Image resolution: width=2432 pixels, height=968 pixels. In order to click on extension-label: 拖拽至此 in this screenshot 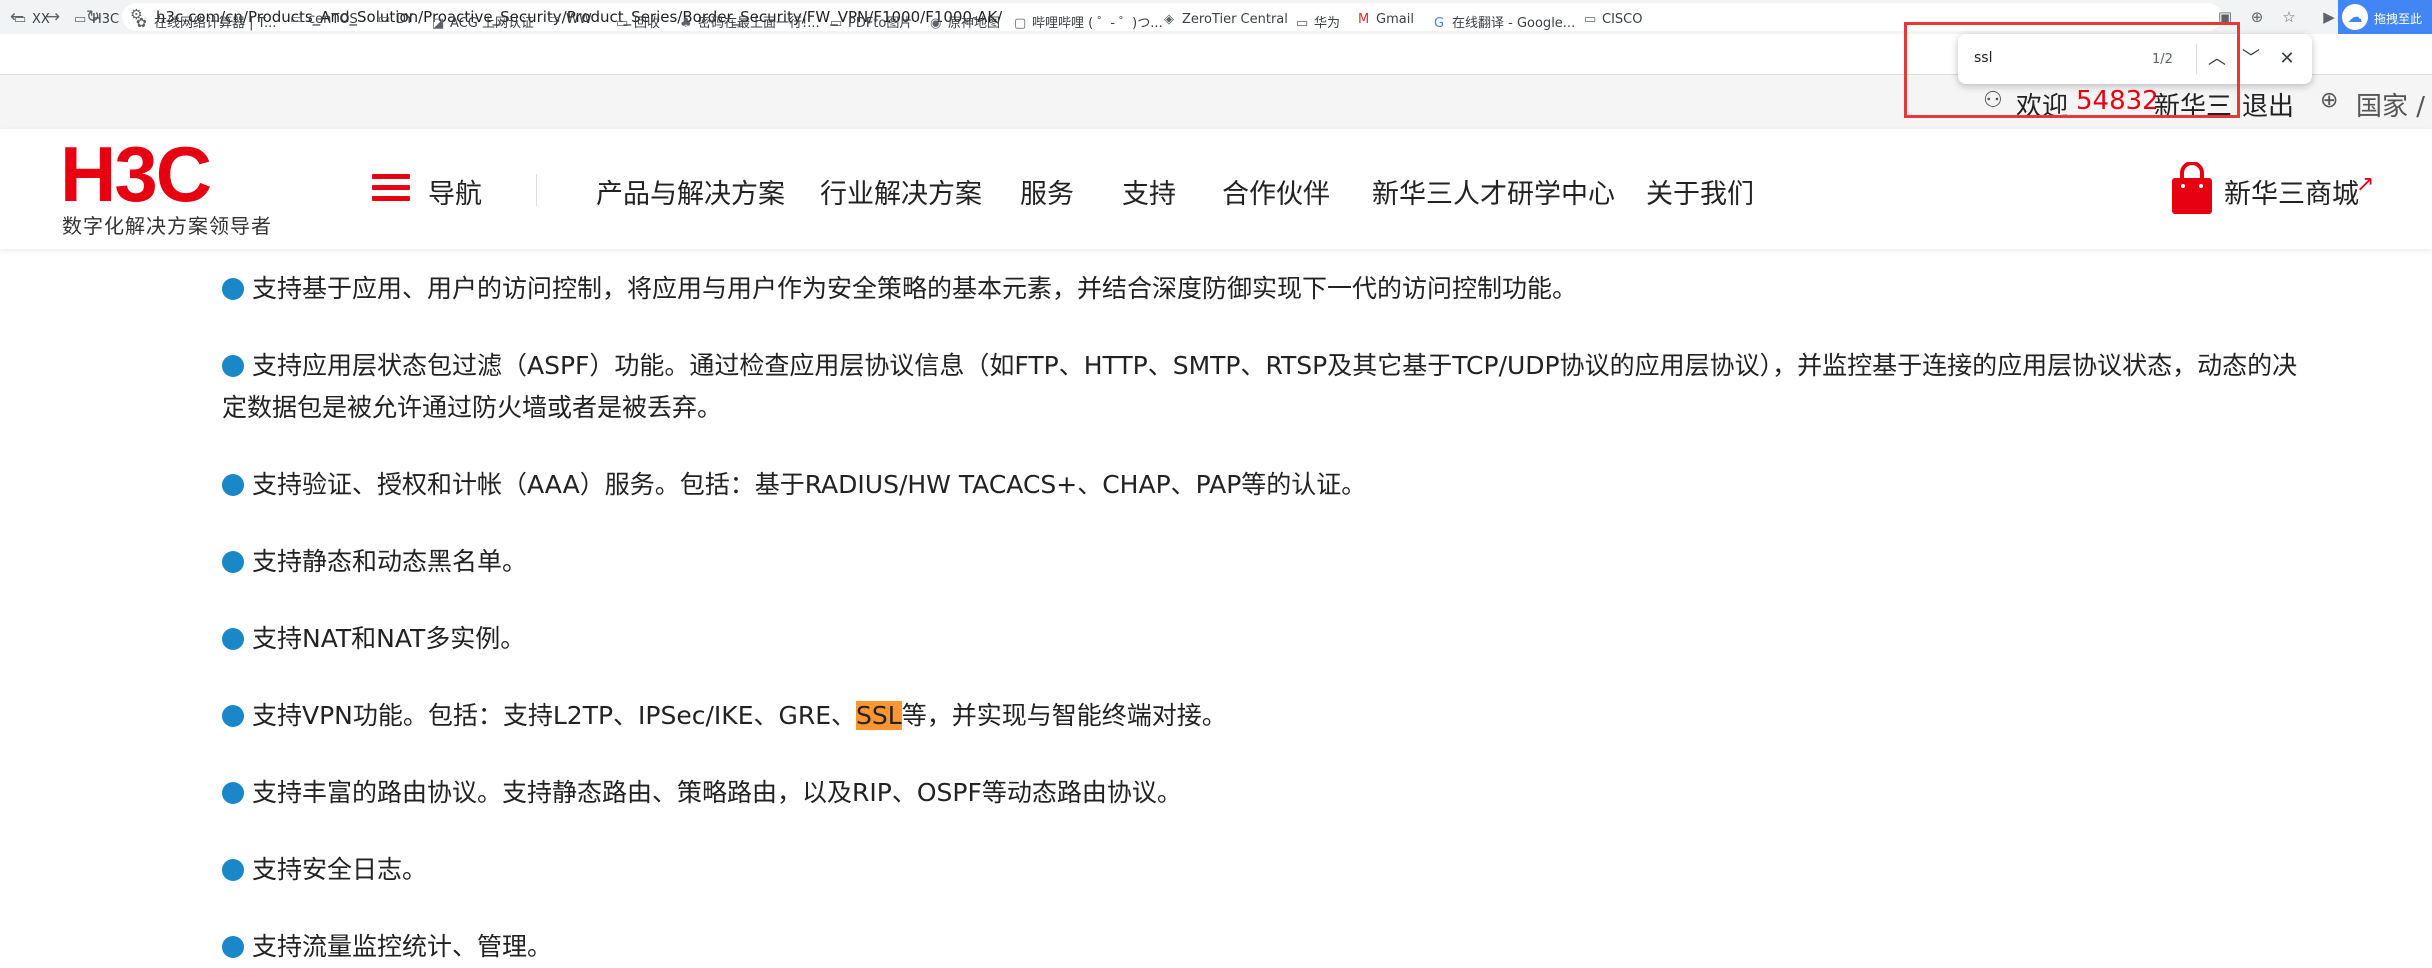, I will do `click(2398, 18)`.